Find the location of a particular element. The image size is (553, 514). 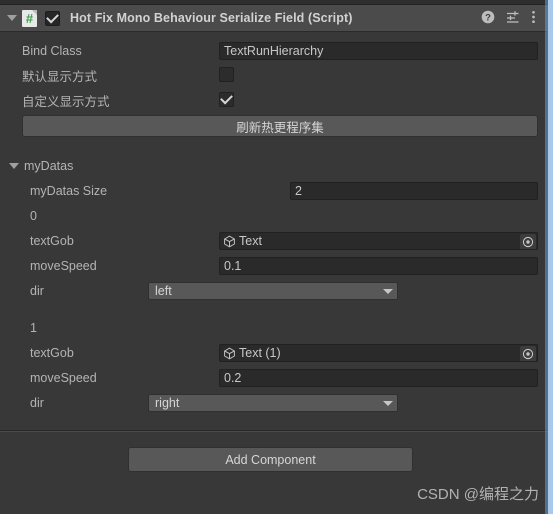

refresh-hotfix-assembly-button: 刷新热更程序集 is located at coordinates (280, 126).